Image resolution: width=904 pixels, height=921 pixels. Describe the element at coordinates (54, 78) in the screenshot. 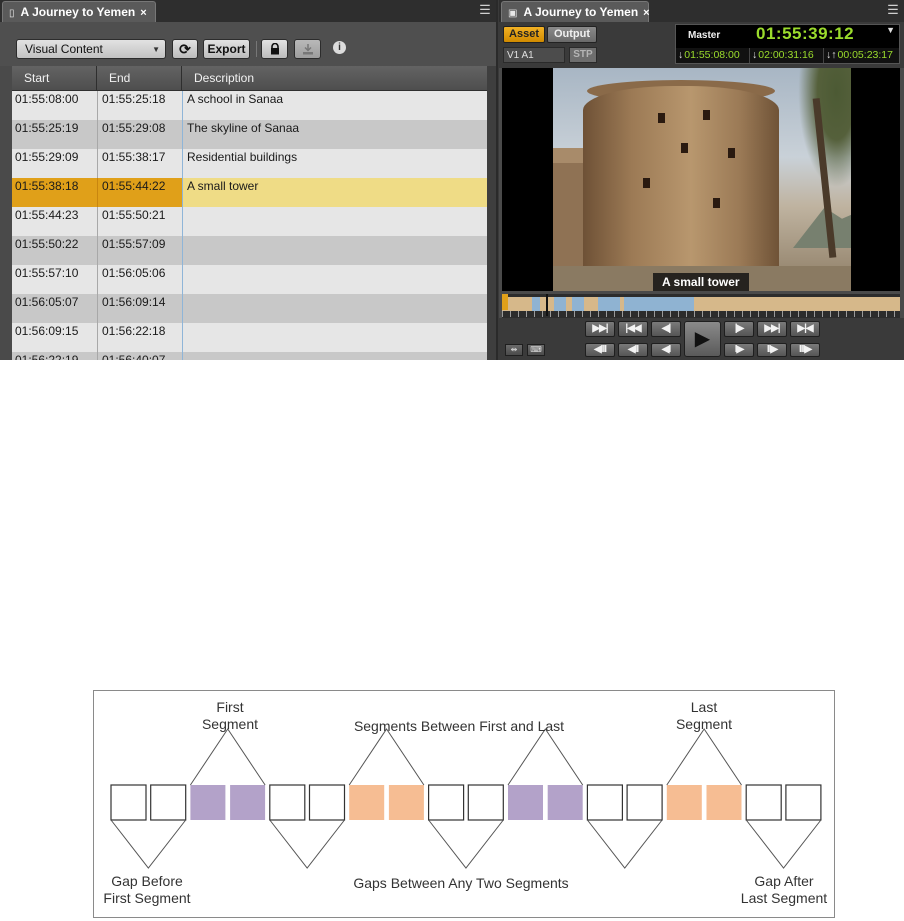

I see `column-header-start: Start` at that location.